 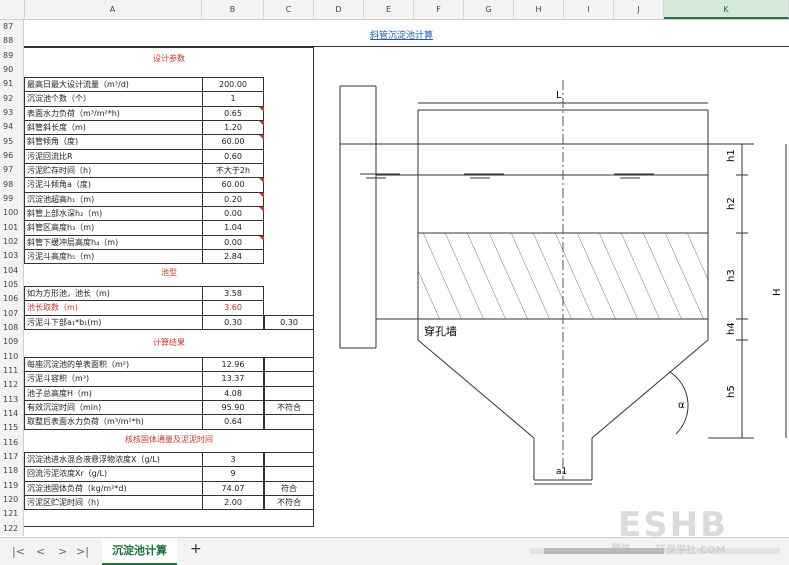 I want to click on row-header: 93, so click(x=12, y=113).